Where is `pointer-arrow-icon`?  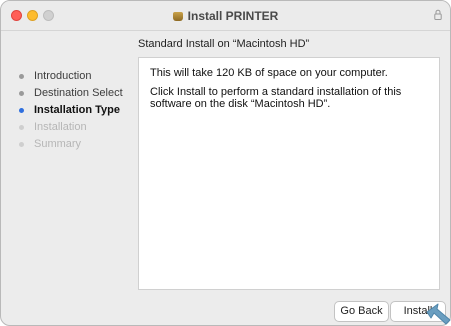
pointer-arrow-icon is located at coordinates (438, 314).